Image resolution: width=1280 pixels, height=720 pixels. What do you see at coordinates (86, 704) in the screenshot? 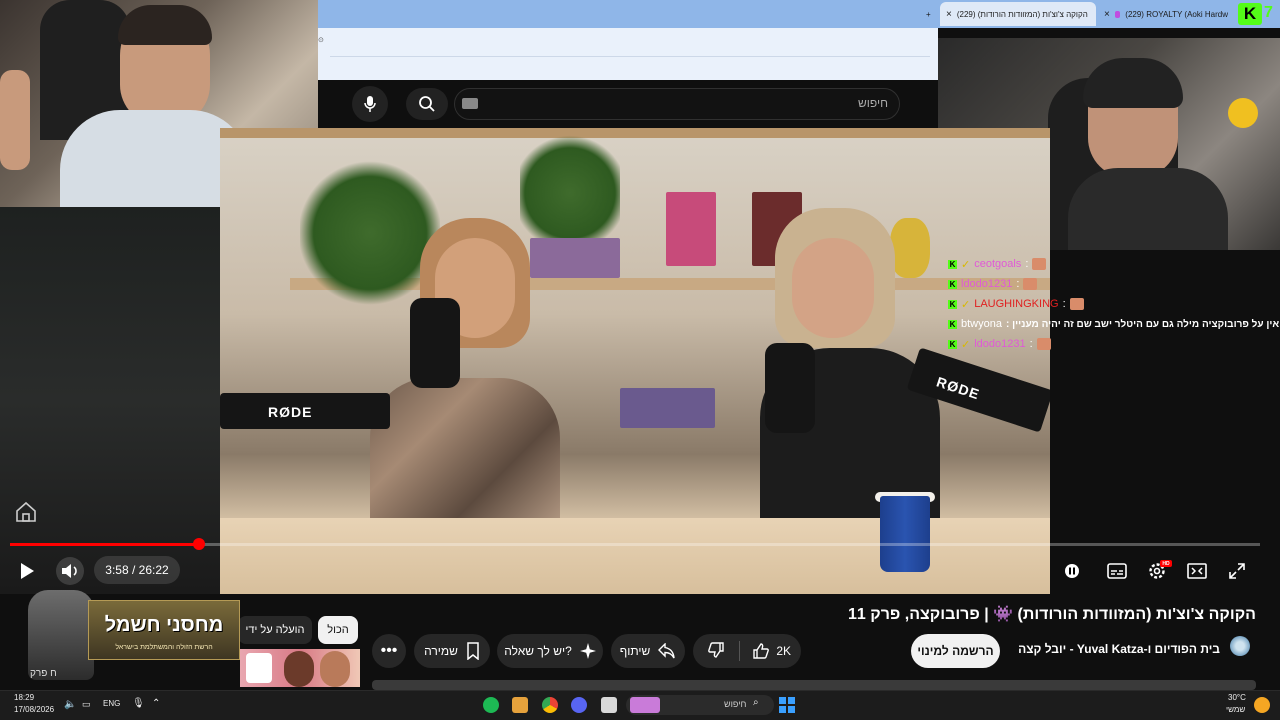
I see `display-tray-icon: ▭` at bounding box center [86, 704].